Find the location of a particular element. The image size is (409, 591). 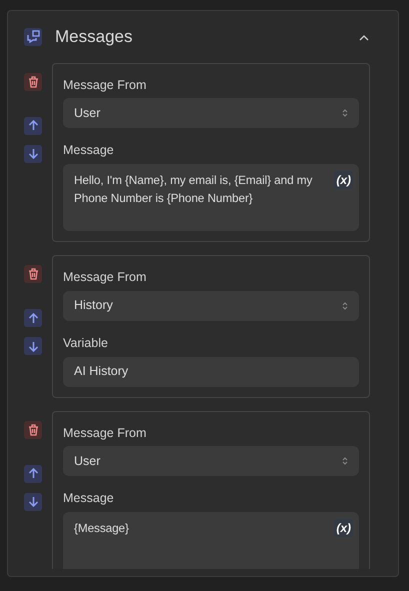

message-from-select: History is located at coordinates (211, 305).